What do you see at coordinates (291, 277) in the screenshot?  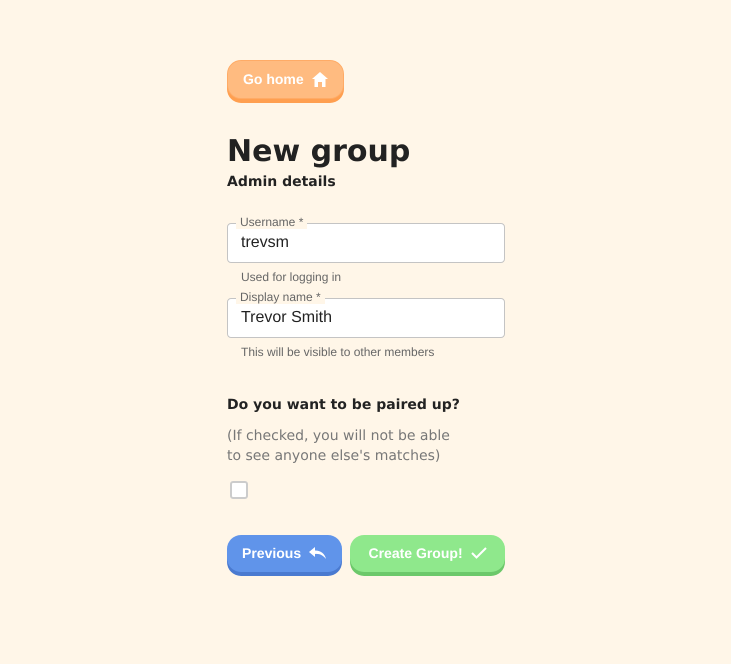 I see `helper-text: Used for logging in` at bounding box center [291, 277].